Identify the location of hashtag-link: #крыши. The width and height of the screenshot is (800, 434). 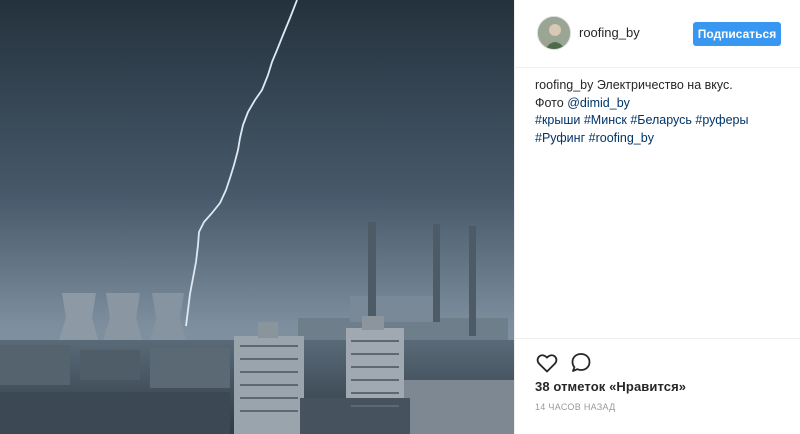
(557, 120).